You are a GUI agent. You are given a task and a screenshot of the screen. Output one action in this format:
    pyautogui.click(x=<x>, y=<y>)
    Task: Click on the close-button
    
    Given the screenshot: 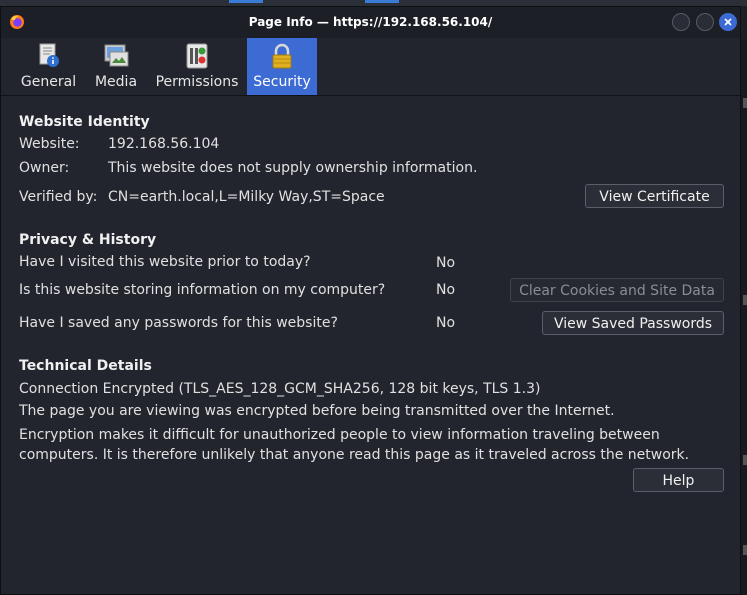 What is the action you would take?
    pyautogui.click(x=728, y=22)
    